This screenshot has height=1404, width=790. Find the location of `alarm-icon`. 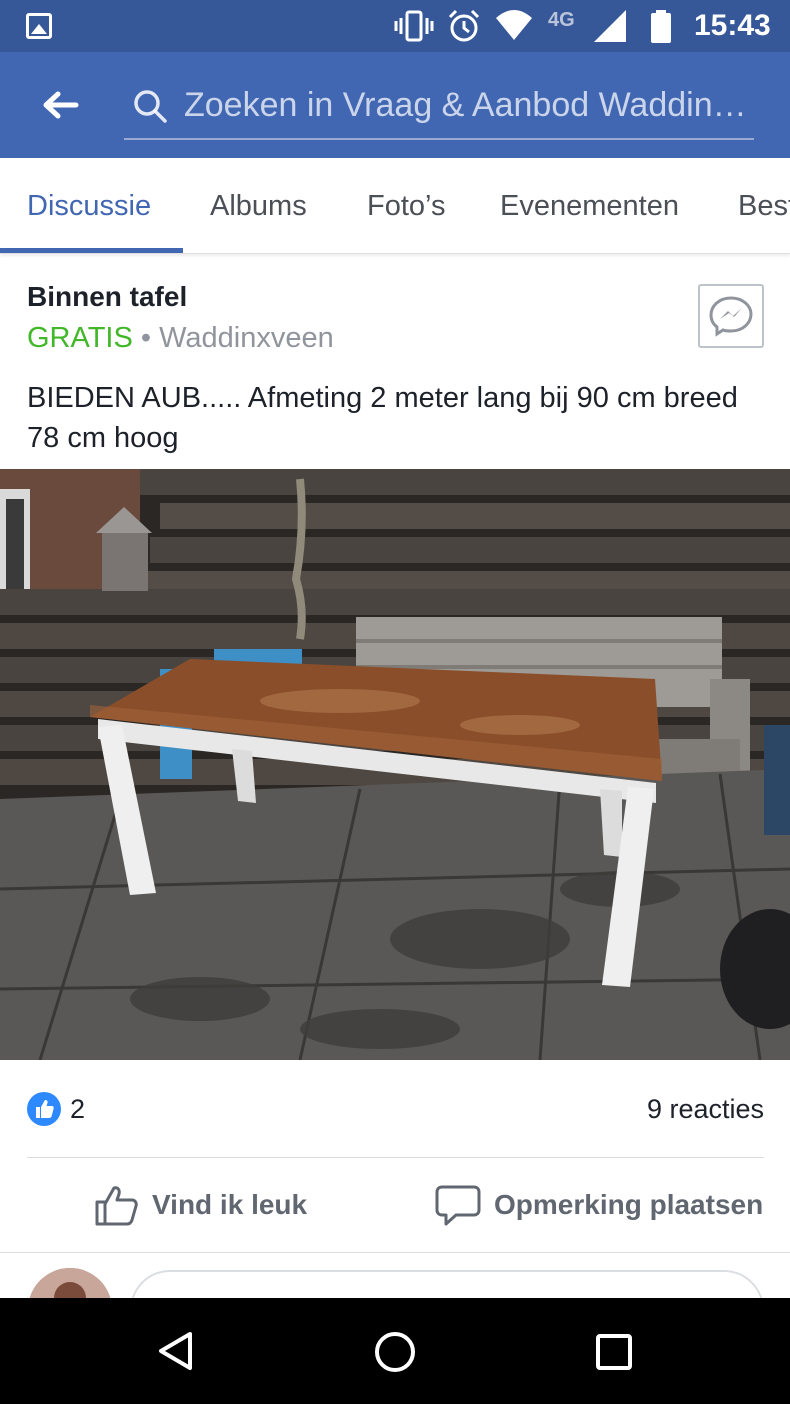

alarm-icon is located at coordinates (464, 26).